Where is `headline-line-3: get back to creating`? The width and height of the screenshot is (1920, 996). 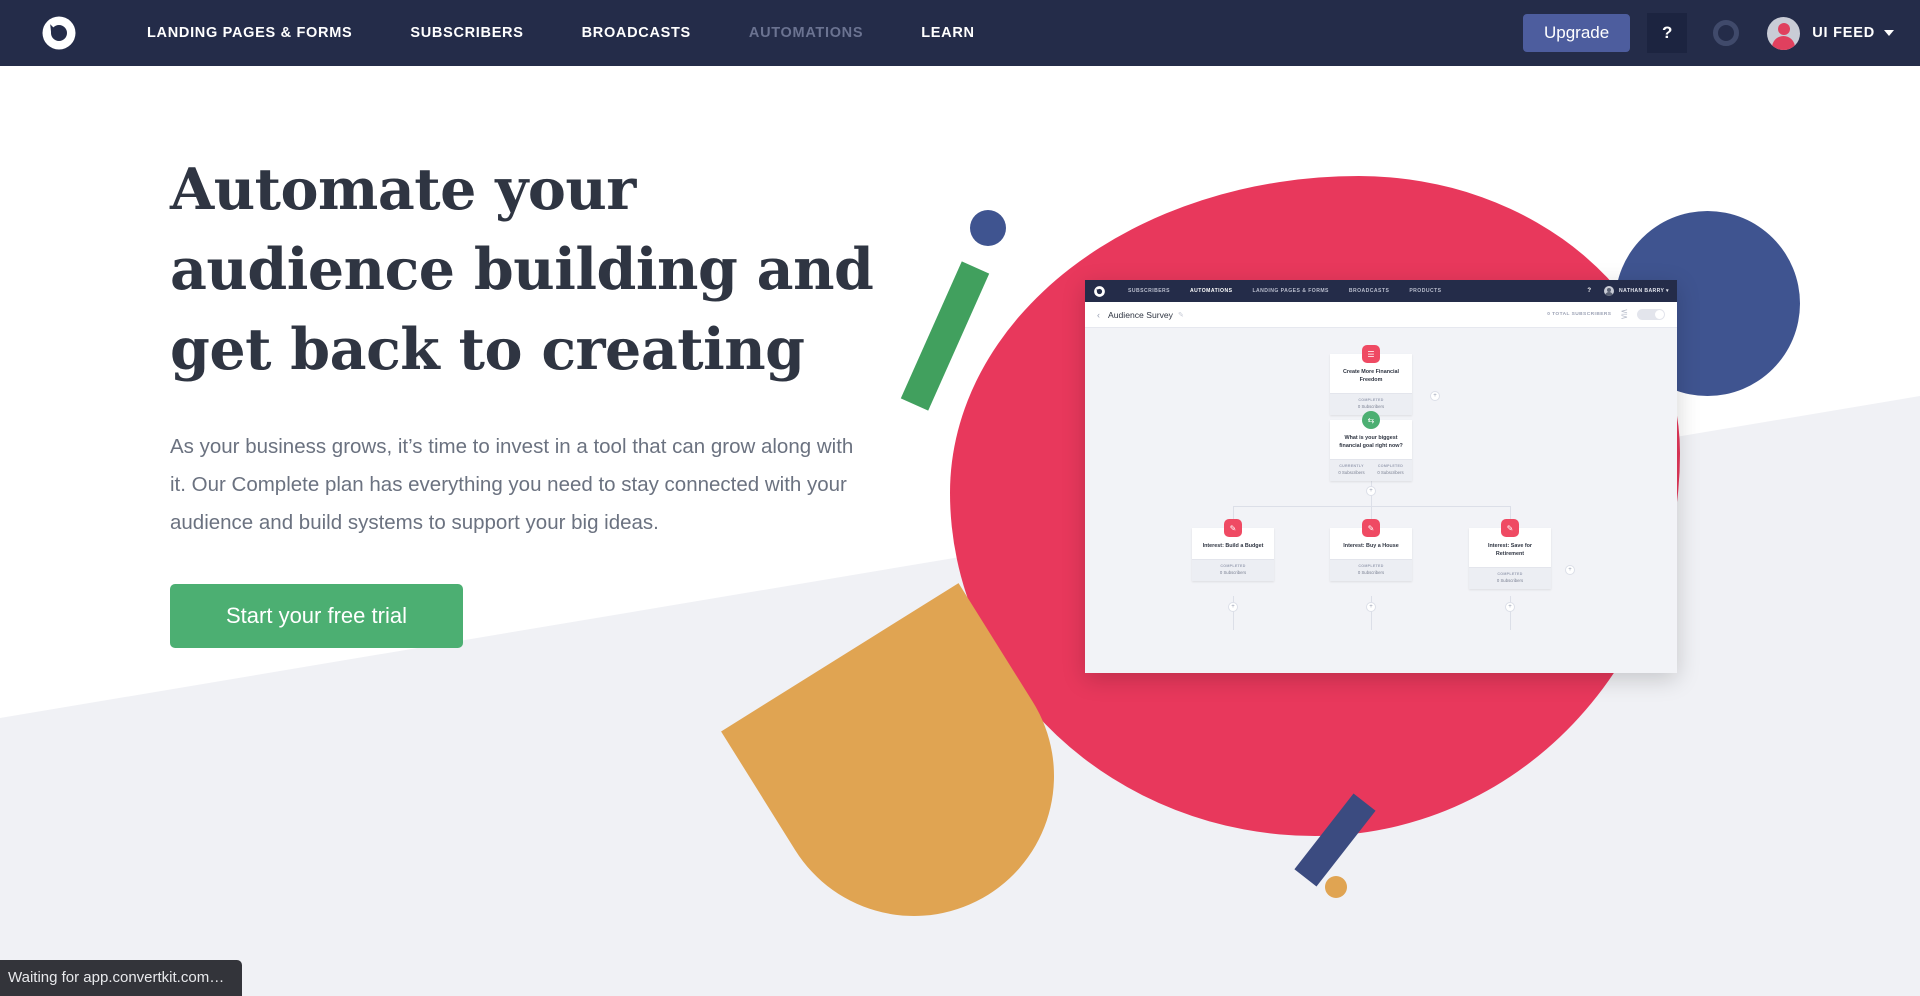 headline-line-3: get back to creating is located at coordinates (487, 349).